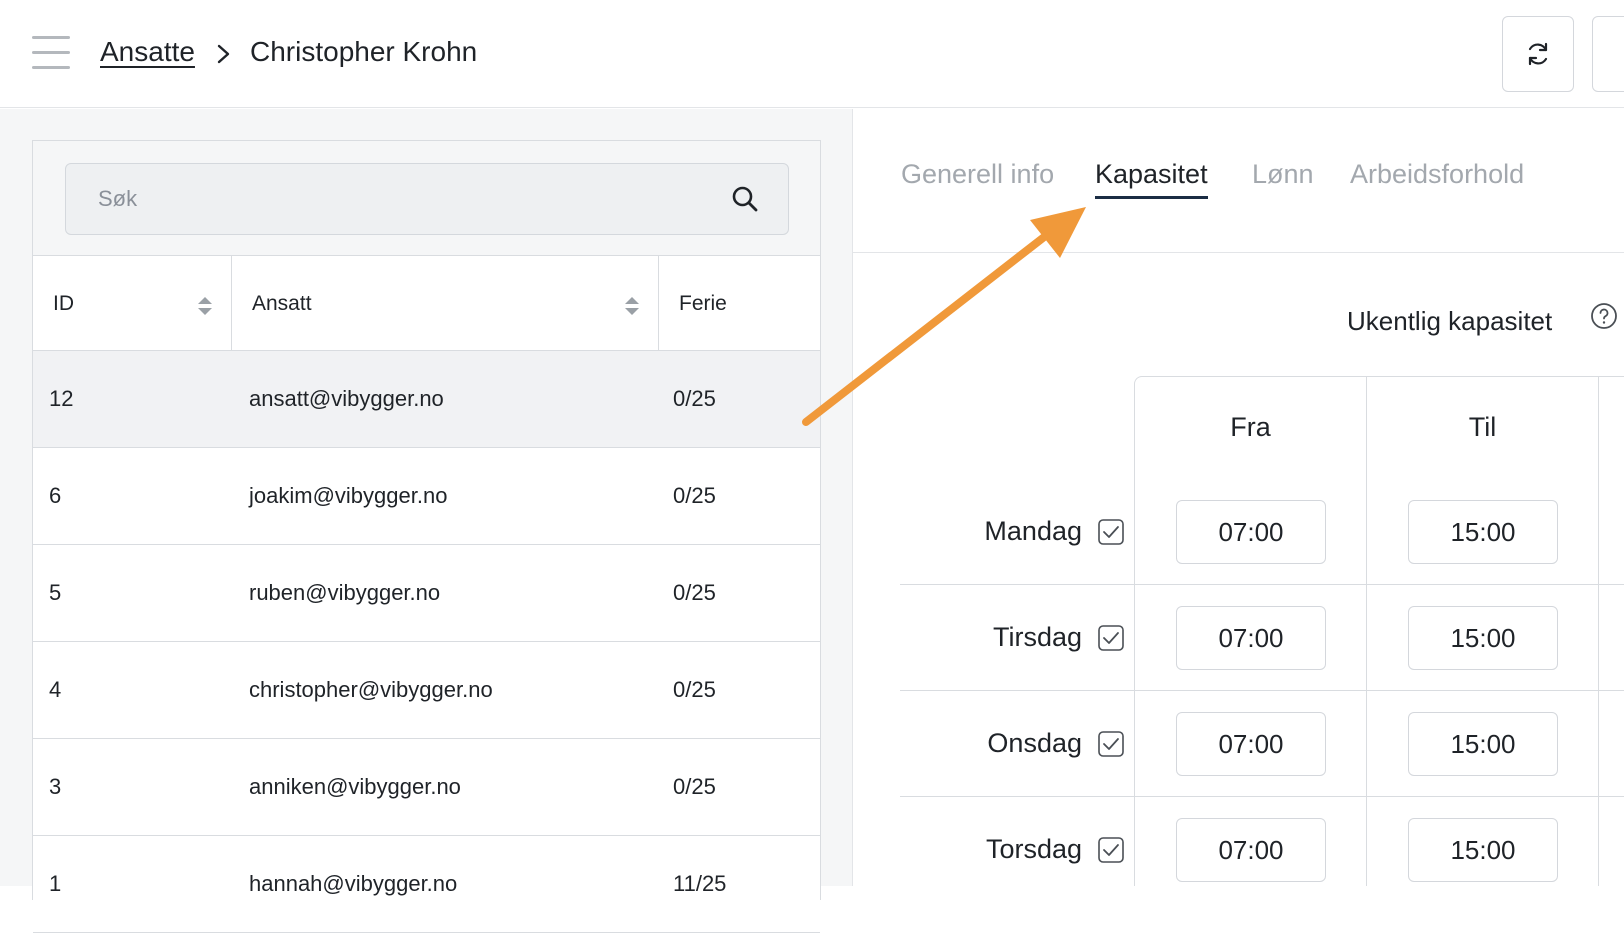 The image size is (1624, 933). I want to click on column-header-ansatt-label: Ansatt, so click(282, 303).